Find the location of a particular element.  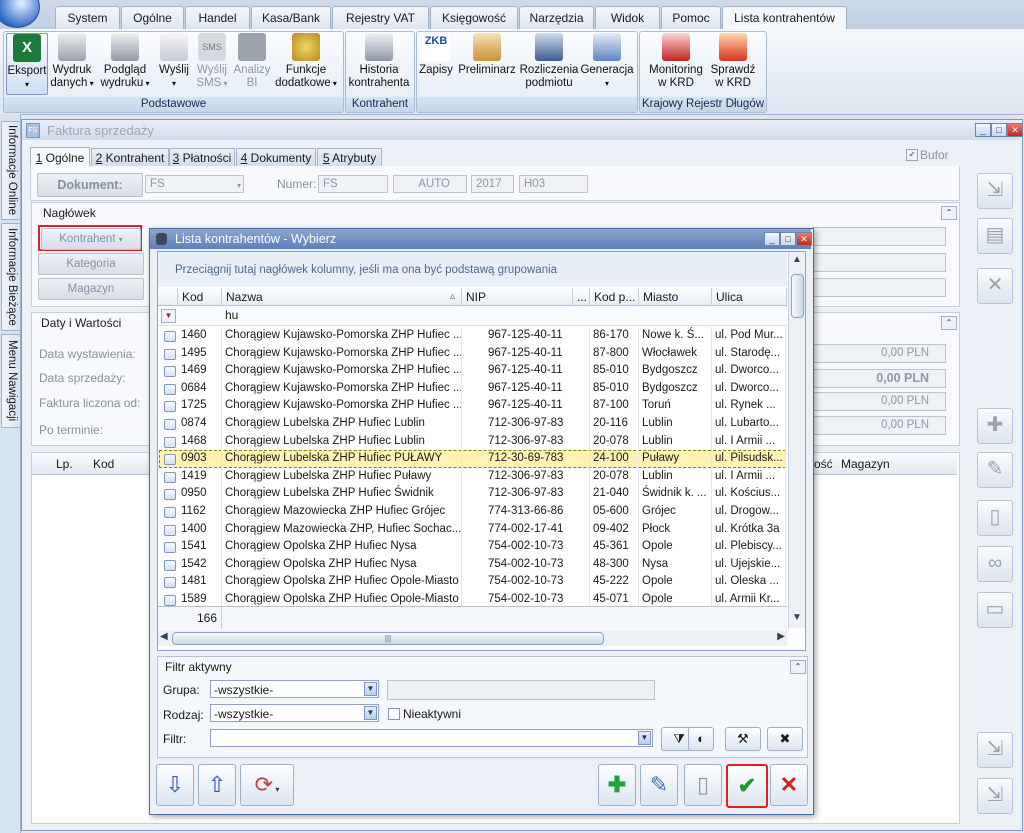

vertical-scrollbar: ▲ ▼ is located at coordinates (796, 440).